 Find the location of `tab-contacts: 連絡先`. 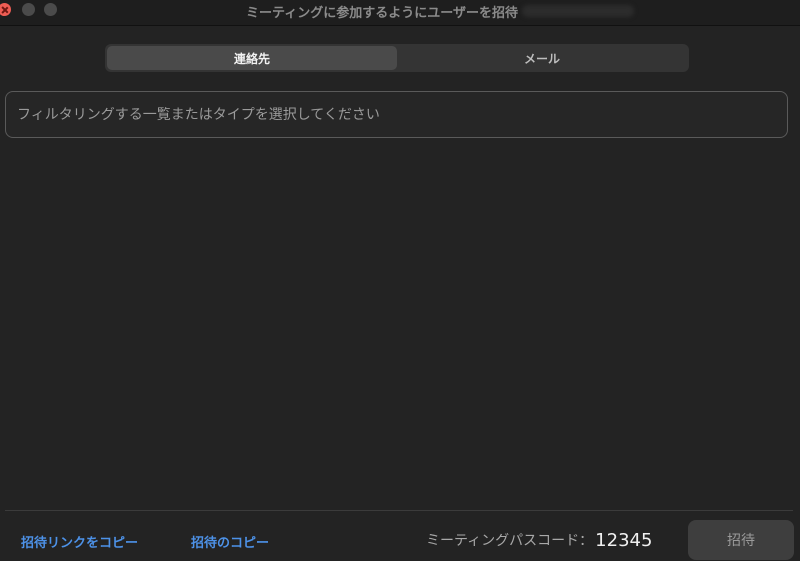

tab-contacts: 連絡先 is located at coordinates (252, 58).